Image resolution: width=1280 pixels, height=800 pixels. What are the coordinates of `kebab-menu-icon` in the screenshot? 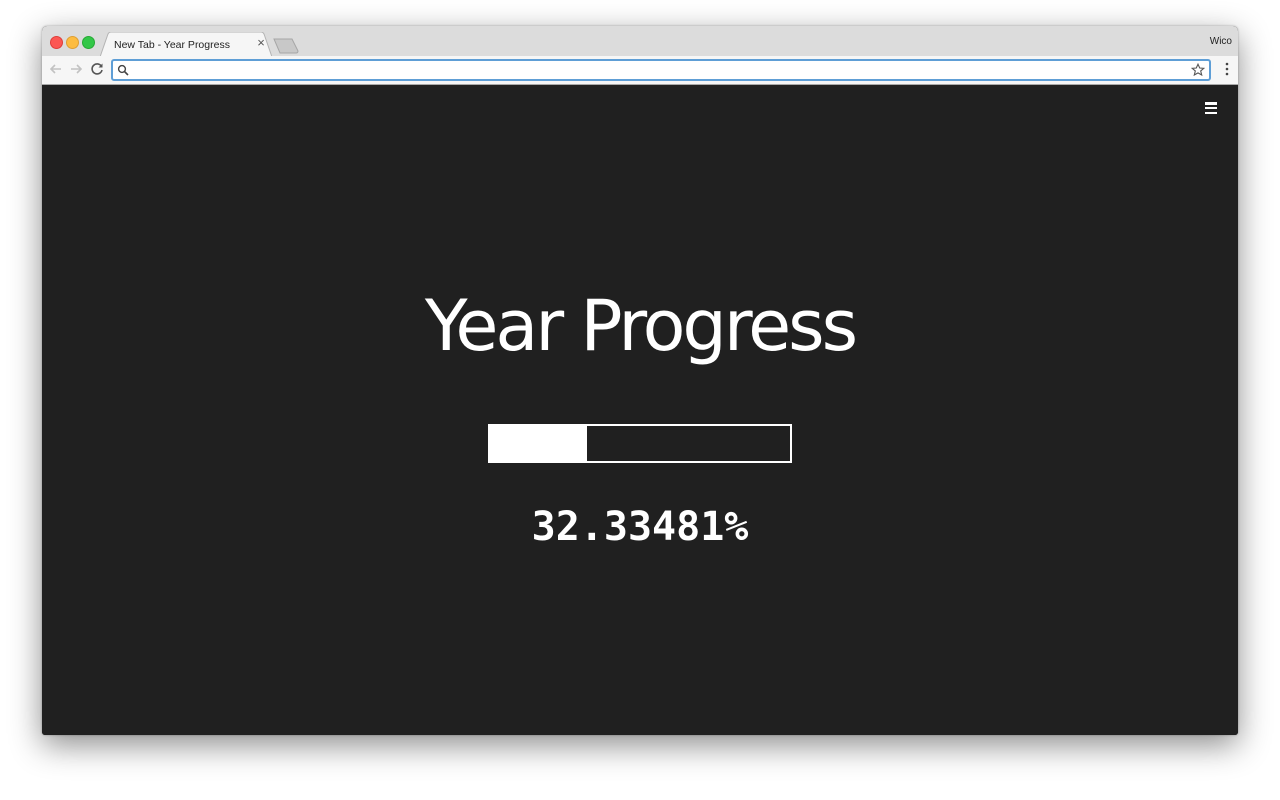 It's located at (1227, 69).